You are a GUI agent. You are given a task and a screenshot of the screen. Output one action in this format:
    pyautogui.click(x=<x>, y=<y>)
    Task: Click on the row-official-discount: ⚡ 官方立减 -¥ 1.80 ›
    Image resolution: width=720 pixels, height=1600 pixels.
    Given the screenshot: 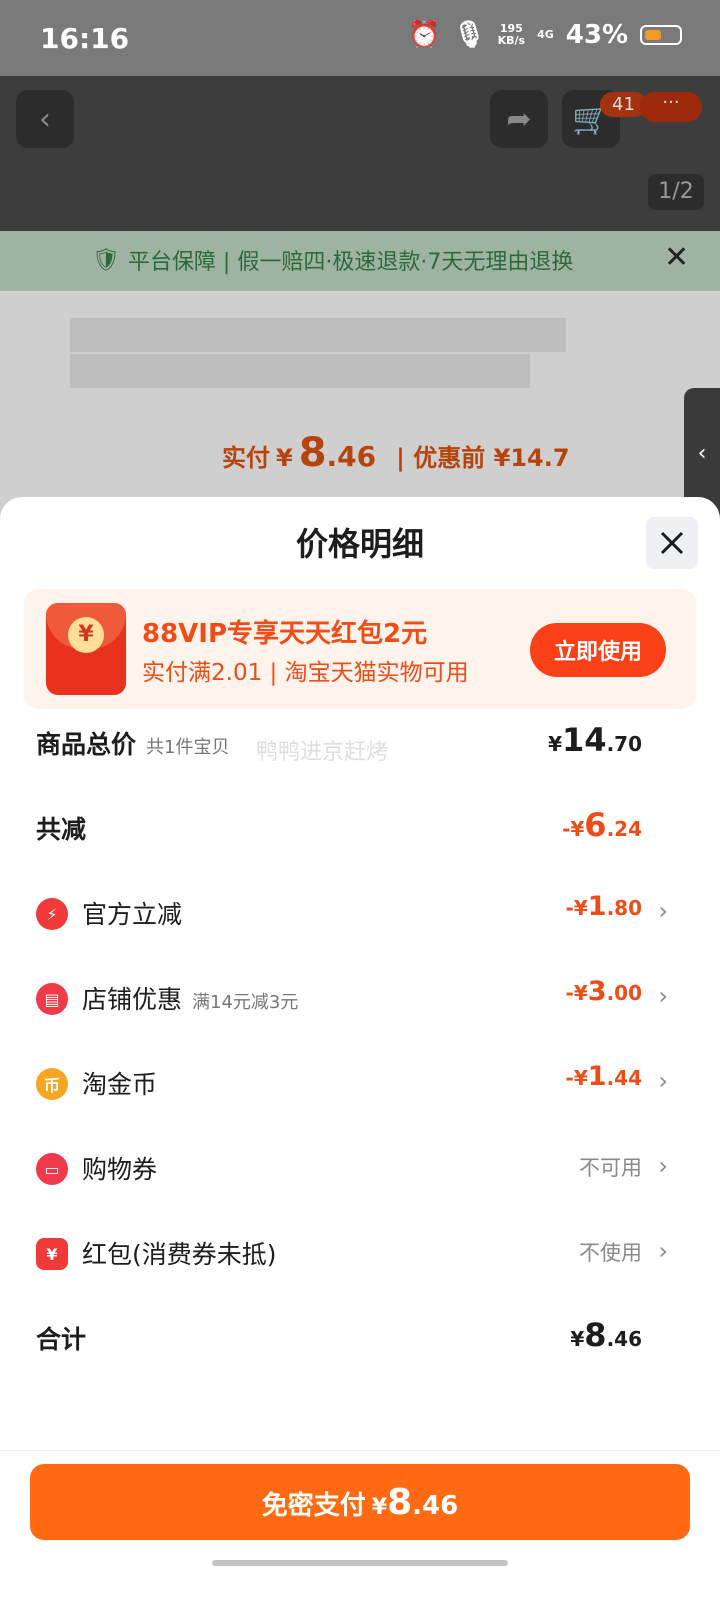 What is the action you would take?
    pyautogui.click(x=360, y=913)
    